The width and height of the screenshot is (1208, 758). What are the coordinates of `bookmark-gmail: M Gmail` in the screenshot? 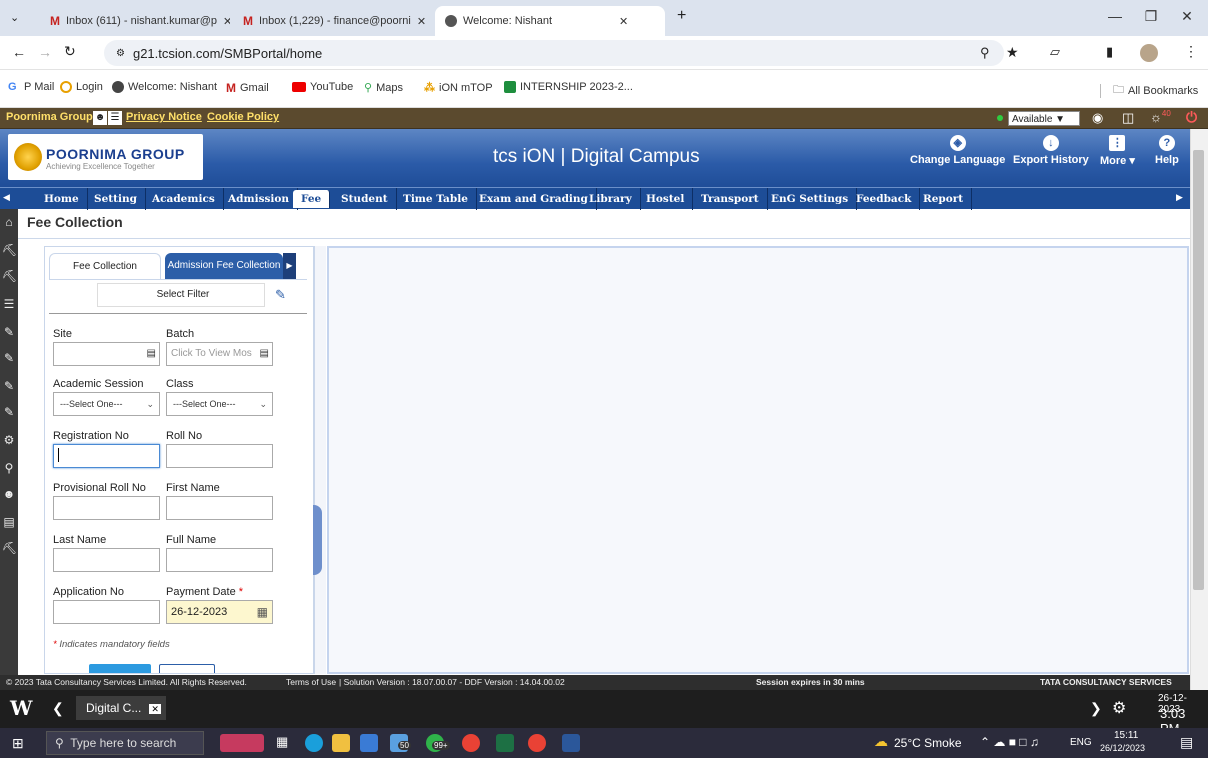 It's located at (247, 88).